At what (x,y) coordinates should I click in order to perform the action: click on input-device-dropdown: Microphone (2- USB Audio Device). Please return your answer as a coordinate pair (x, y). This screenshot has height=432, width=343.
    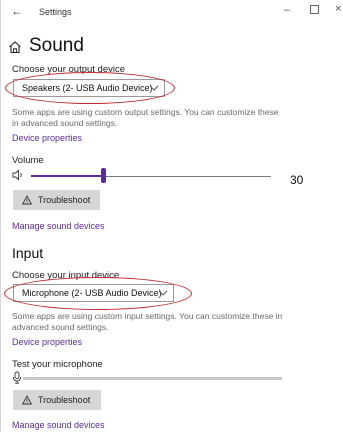
    Looking at the image, I should click on (93, 293).